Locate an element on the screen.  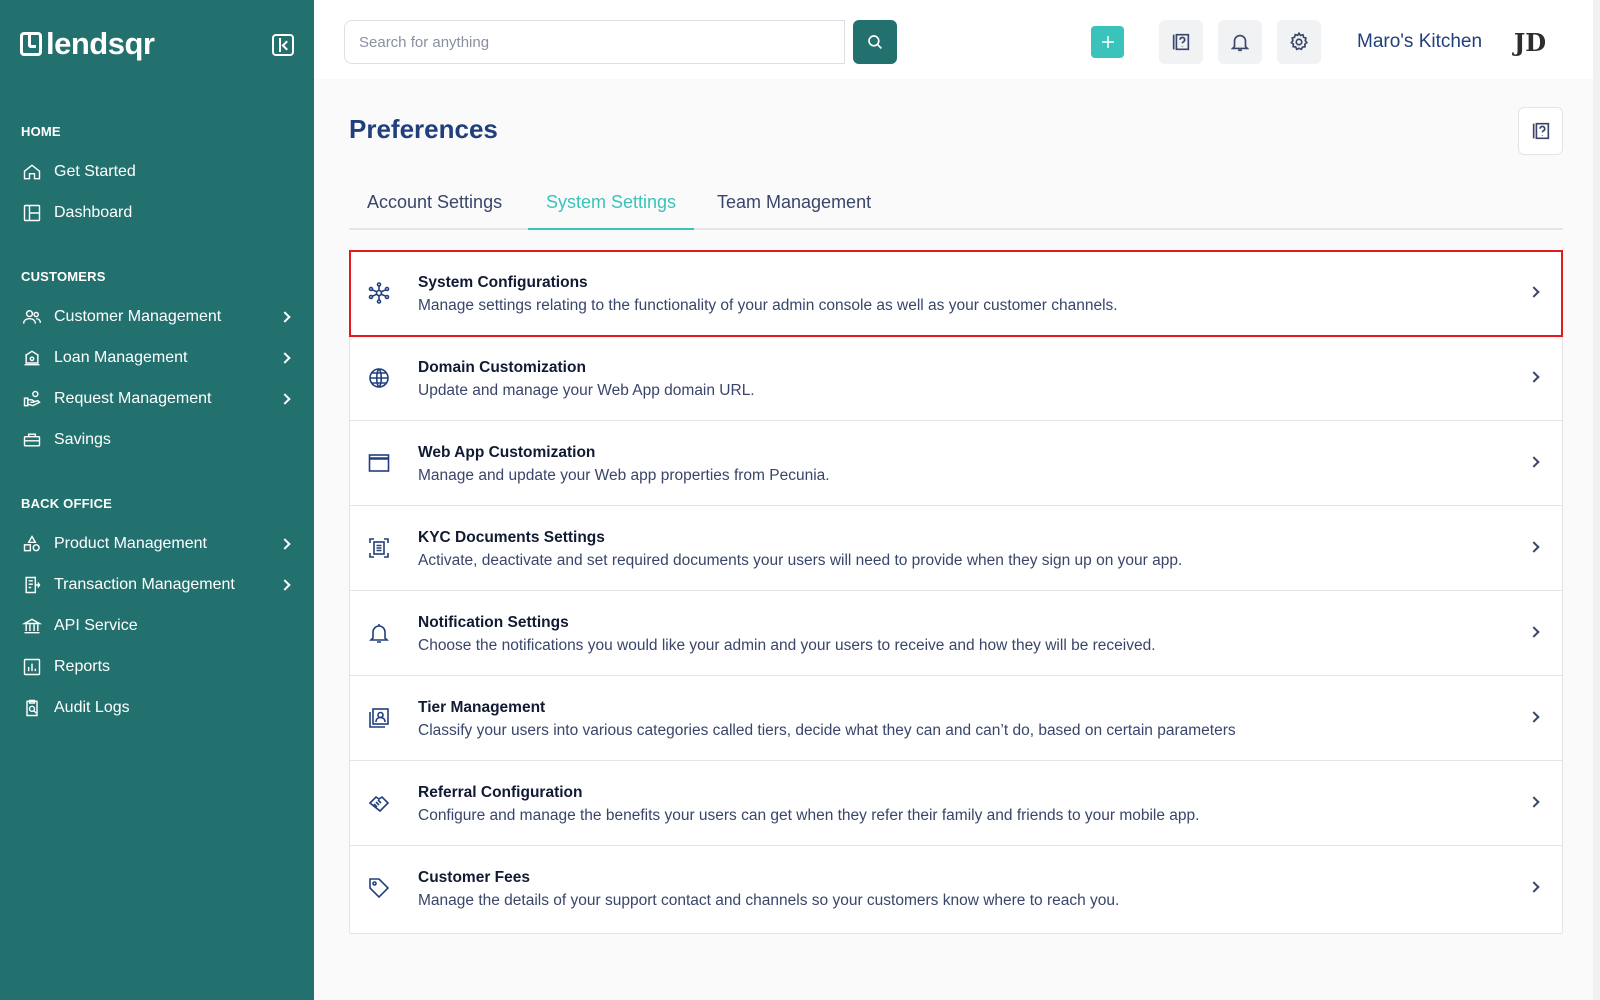
settings-row-title: Customer Fees is located at coordinates (474, 877).